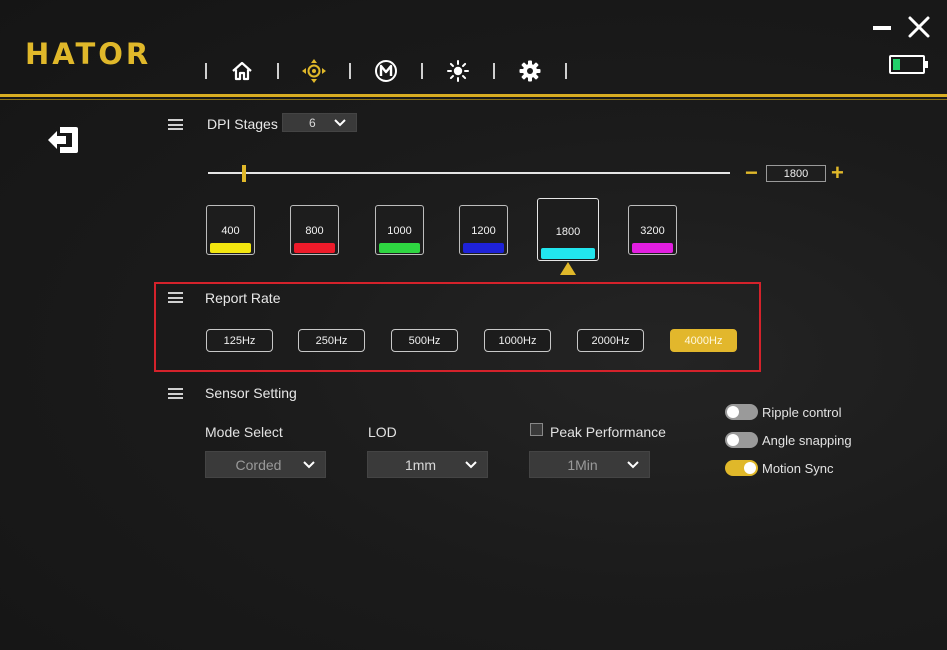 This screenshot has height=650, width=947. What do you see at coordinates (244, 173) in the screenshot?
I see `dpi-slider-handle` at bounding box center [244, 173].